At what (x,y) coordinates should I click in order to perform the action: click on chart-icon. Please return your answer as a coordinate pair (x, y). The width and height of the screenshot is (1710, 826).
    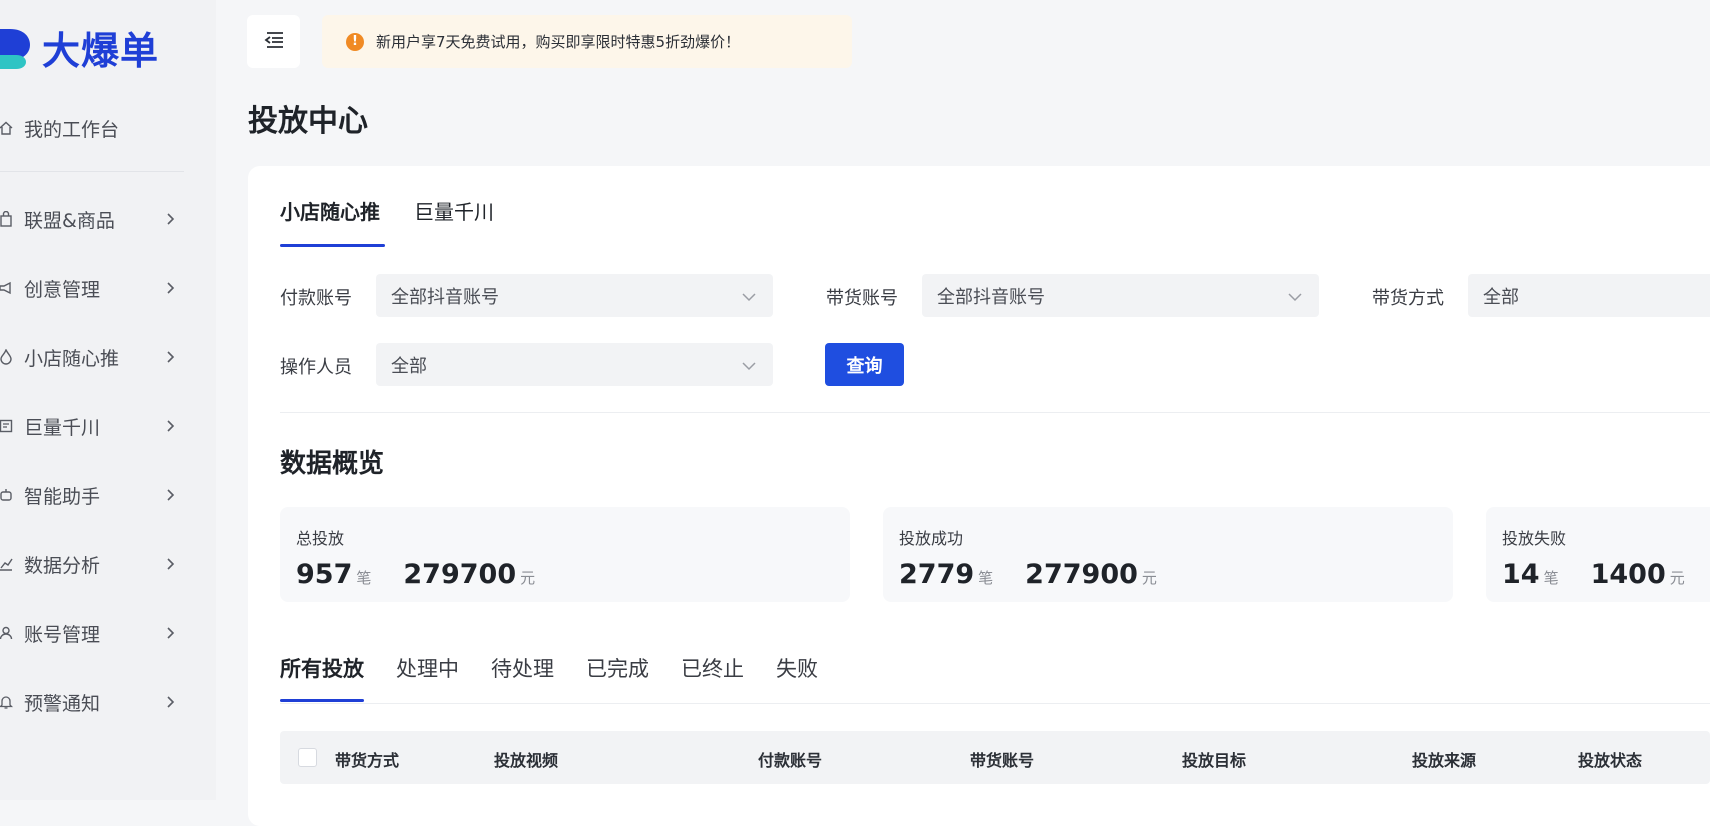
    Looking at the image, I should click on (7, 564).